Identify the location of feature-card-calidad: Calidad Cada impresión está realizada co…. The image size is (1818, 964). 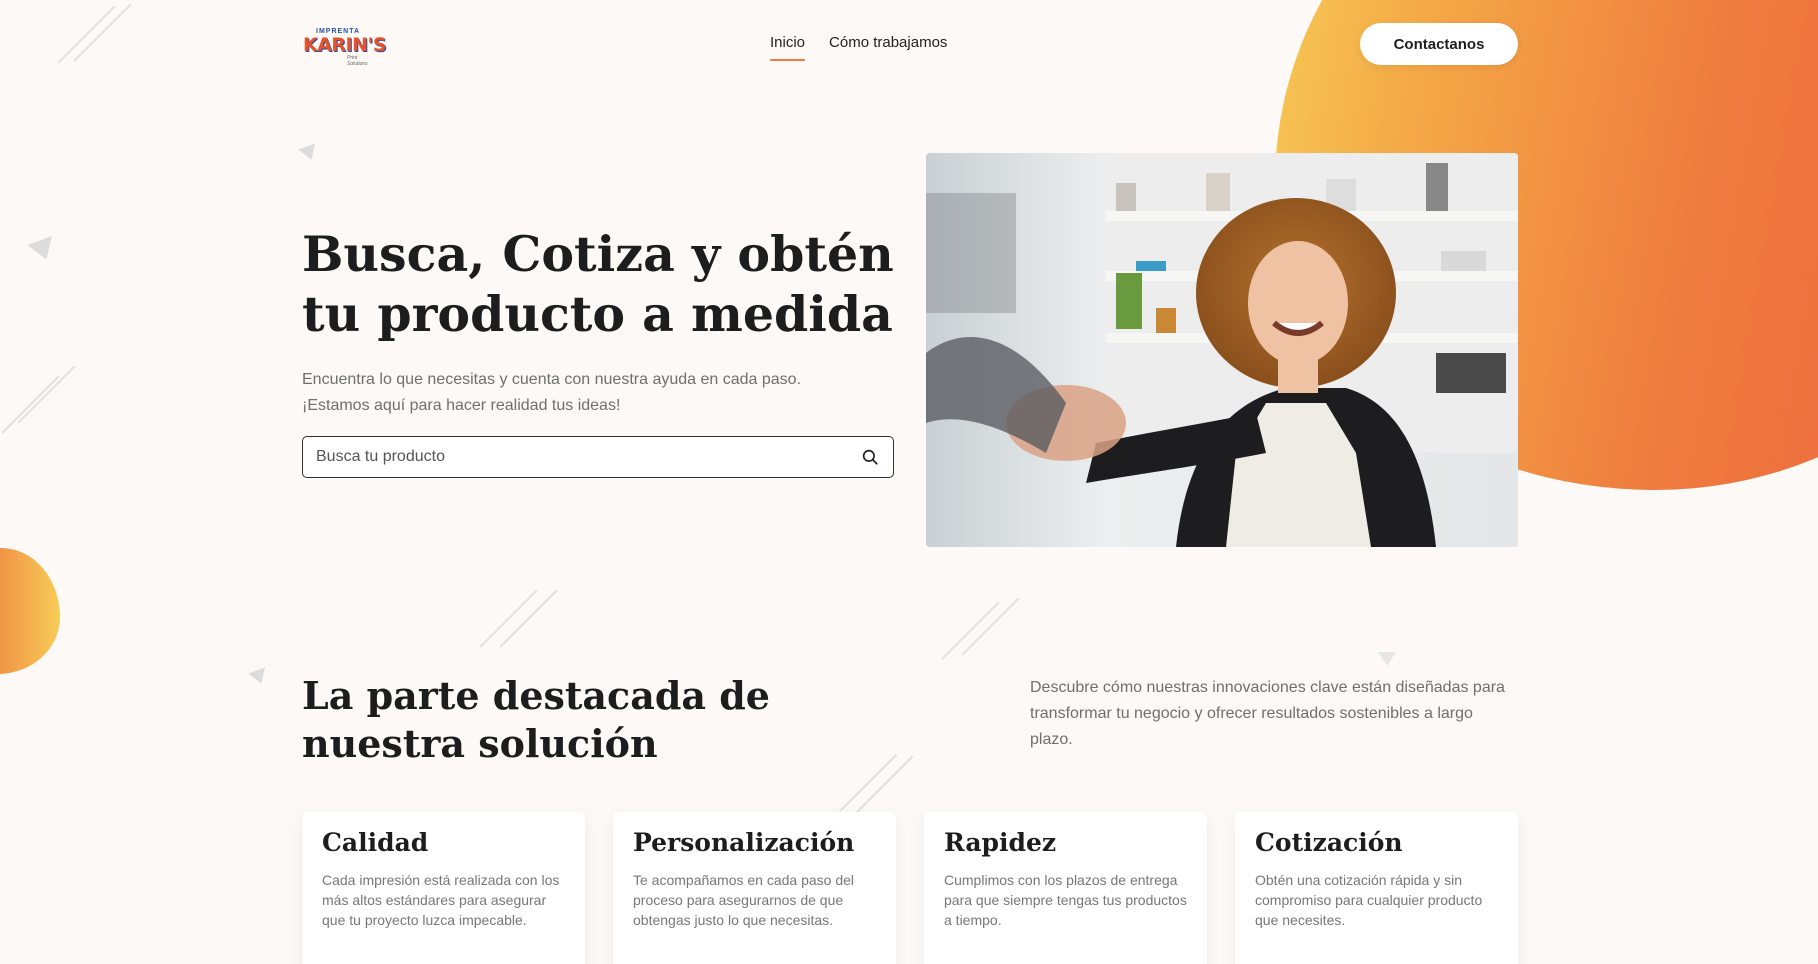
(443, 888).